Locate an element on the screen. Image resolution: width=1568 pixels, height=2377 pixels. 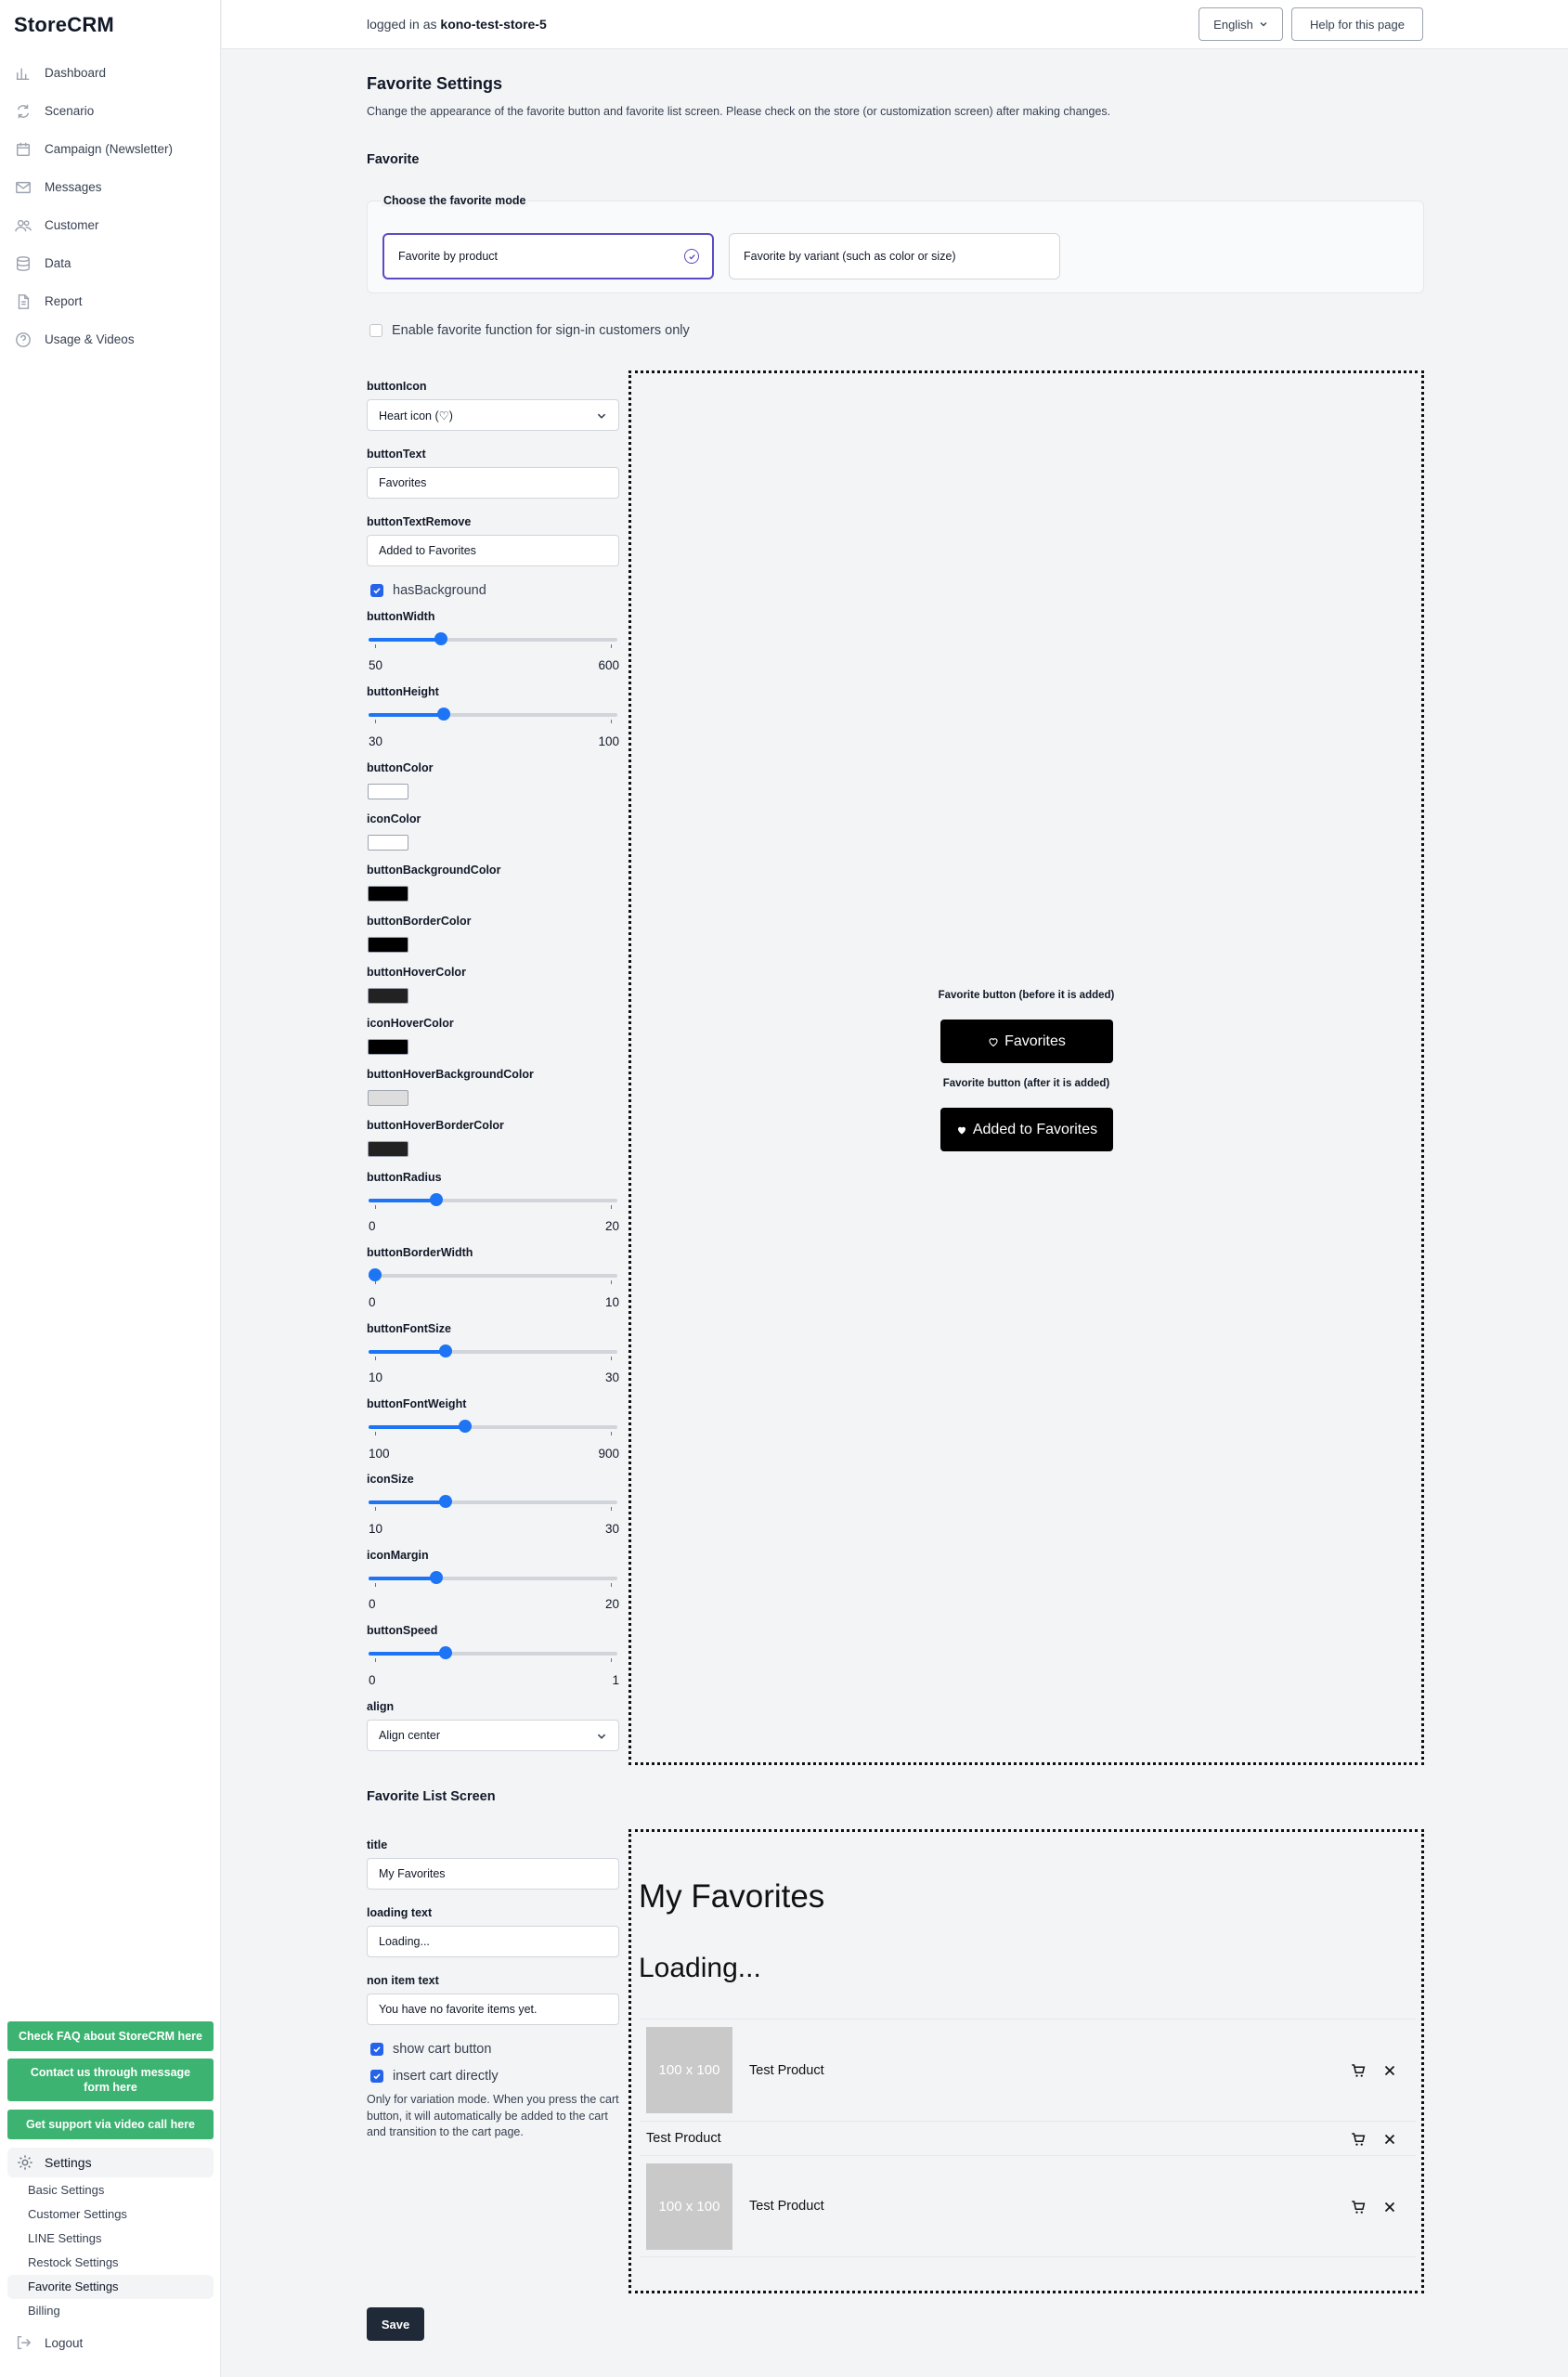
align-select: Align center is located at coordinates (493, 1735).